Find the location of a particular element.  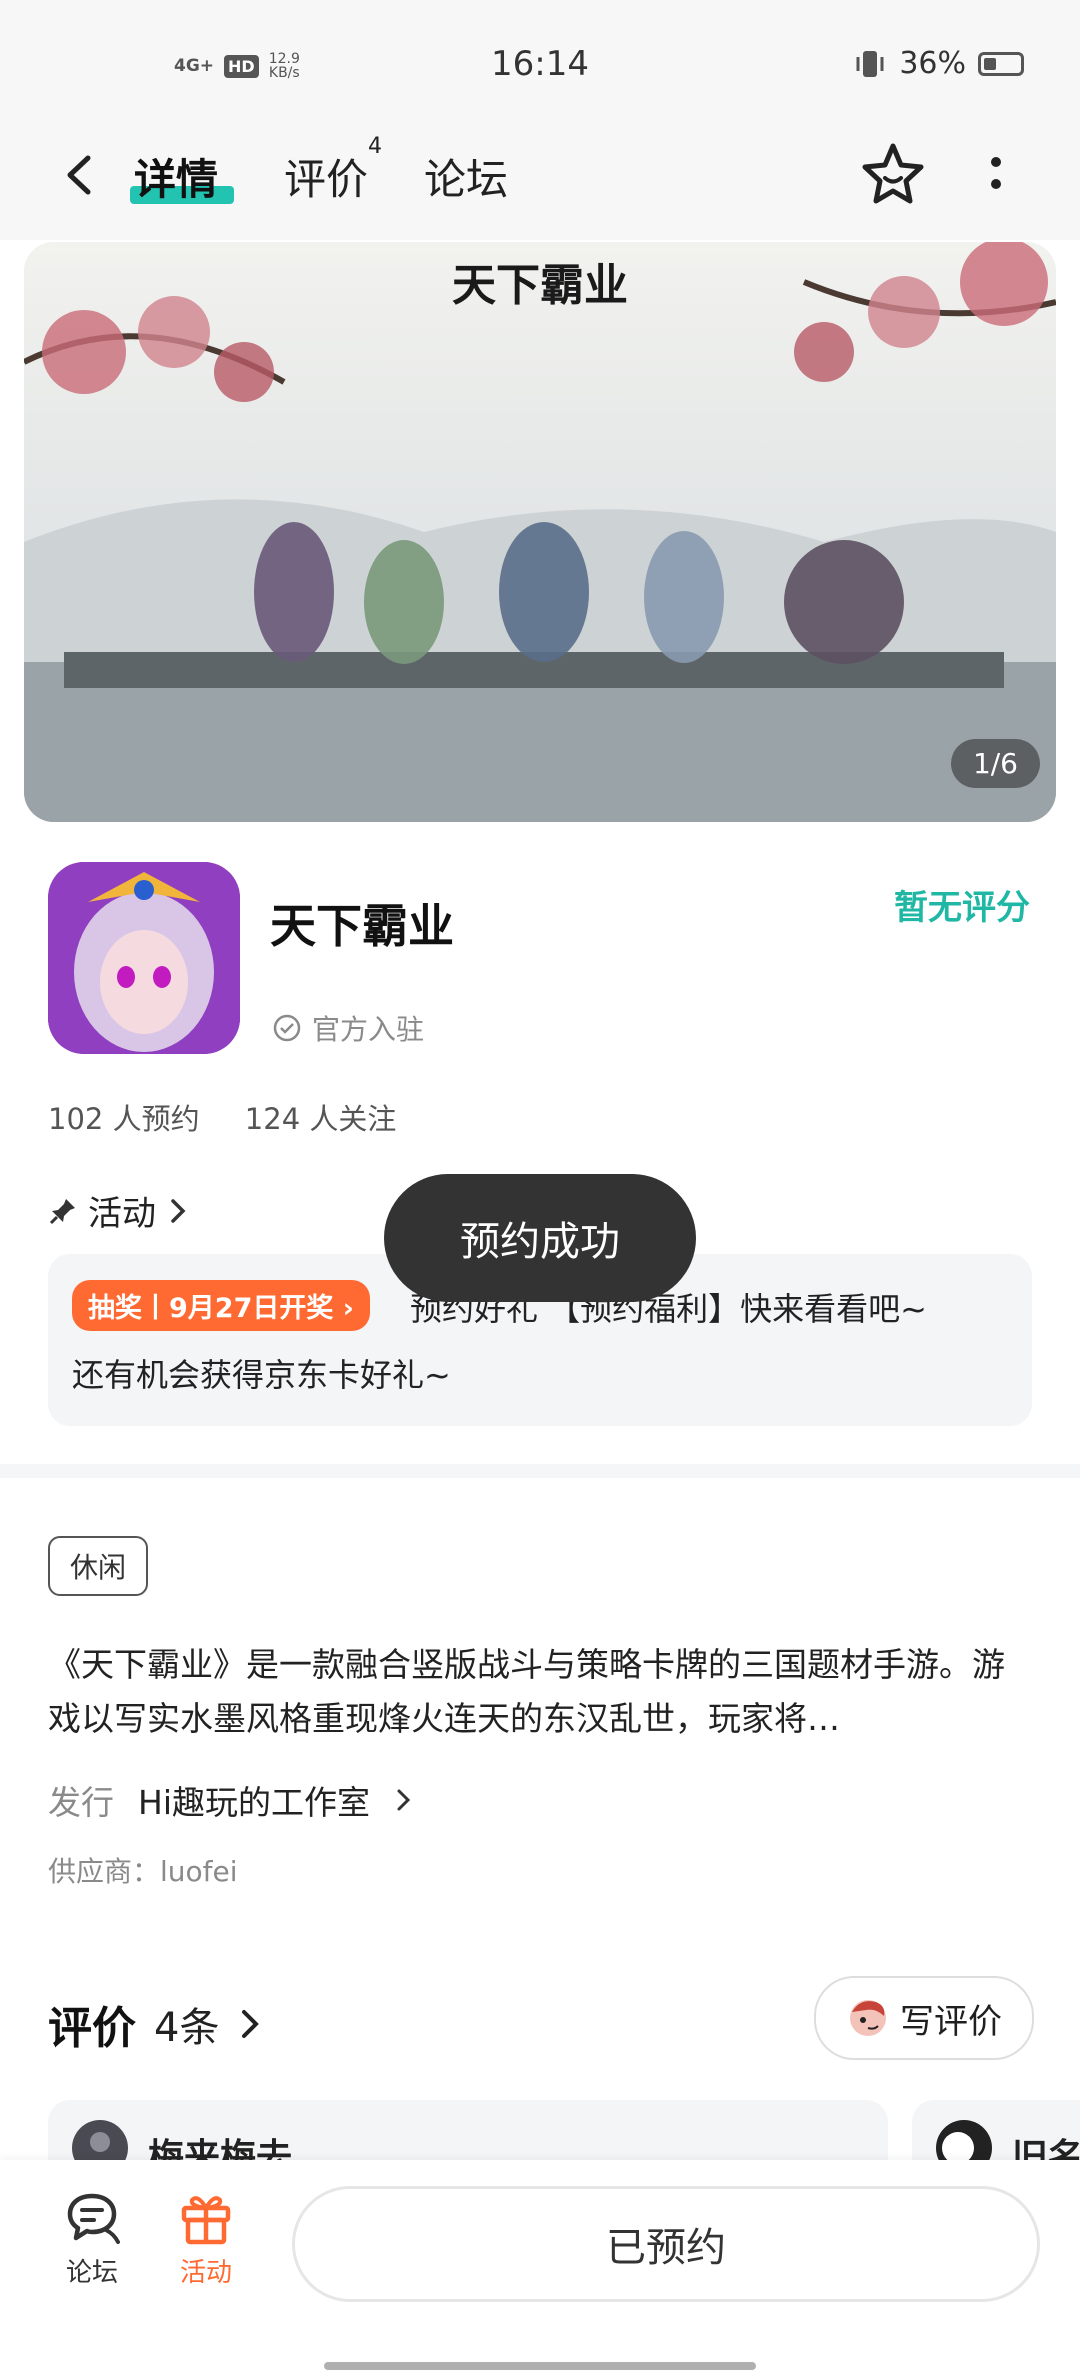

write-review-label: 写评价 is located at coordinates (951, 2021).